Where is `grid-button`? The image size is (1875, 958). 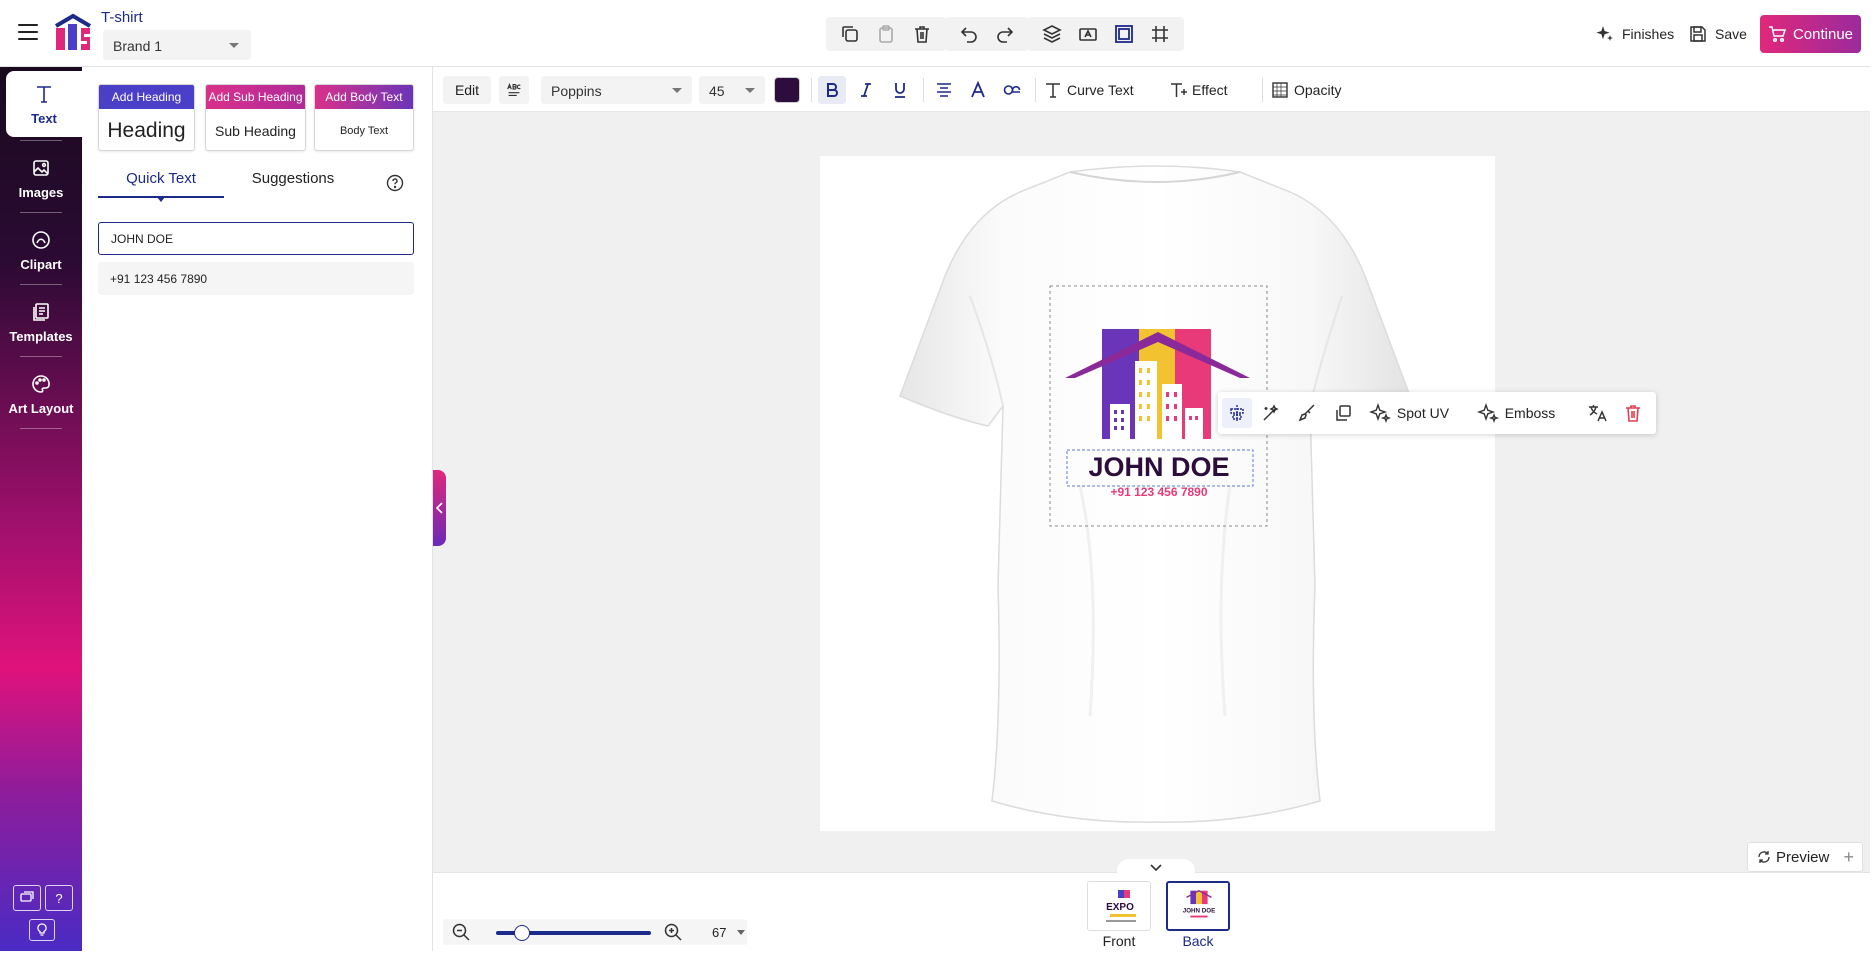
grid-button is located at coordinates (1160, 34).